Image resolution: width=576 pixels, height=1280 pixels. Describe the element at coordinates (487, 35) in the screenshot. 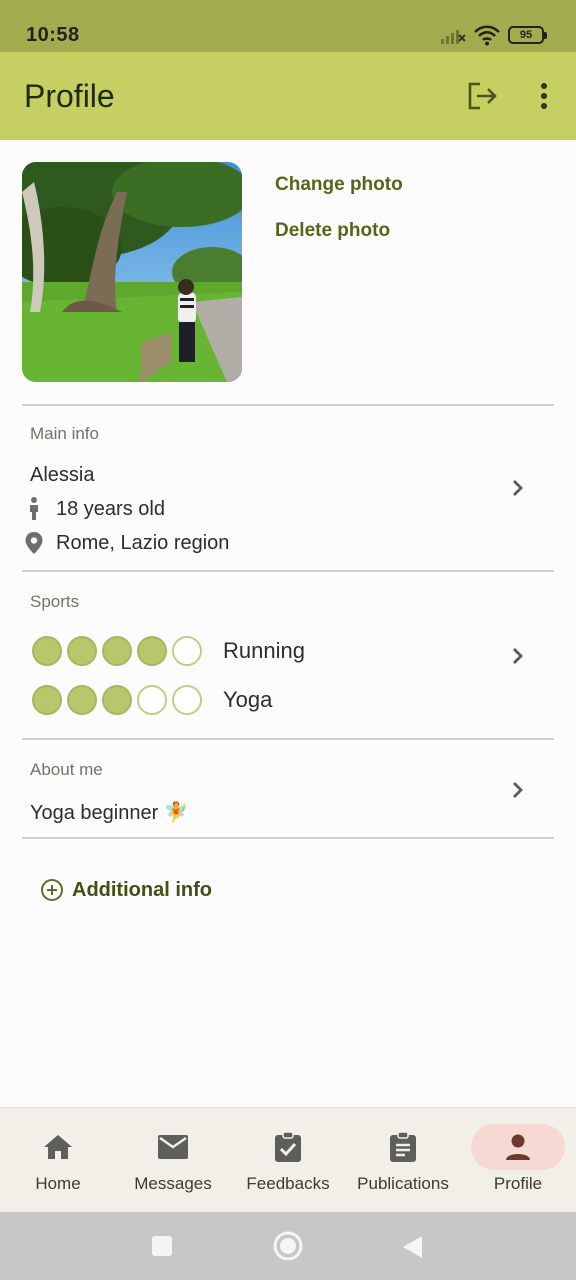

I see `wifi-icon` at that location.